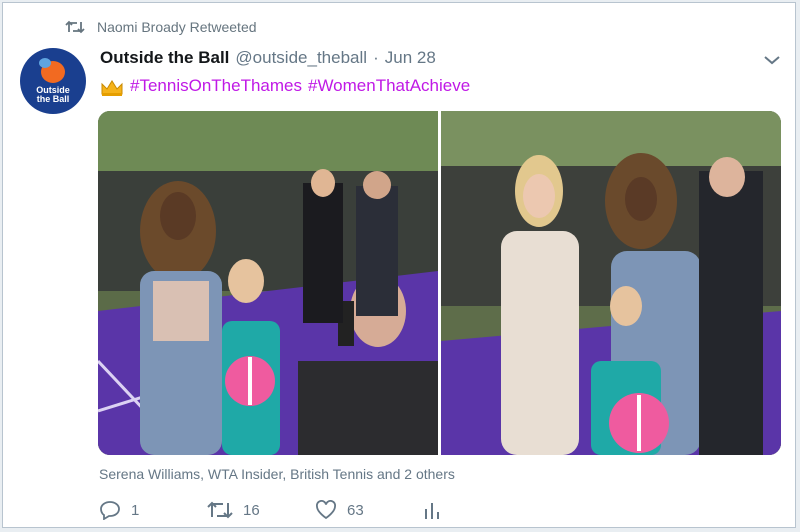  Describe the element at coordinates (355, 510) in the screenshot. I see `like-count: 63` at that location.